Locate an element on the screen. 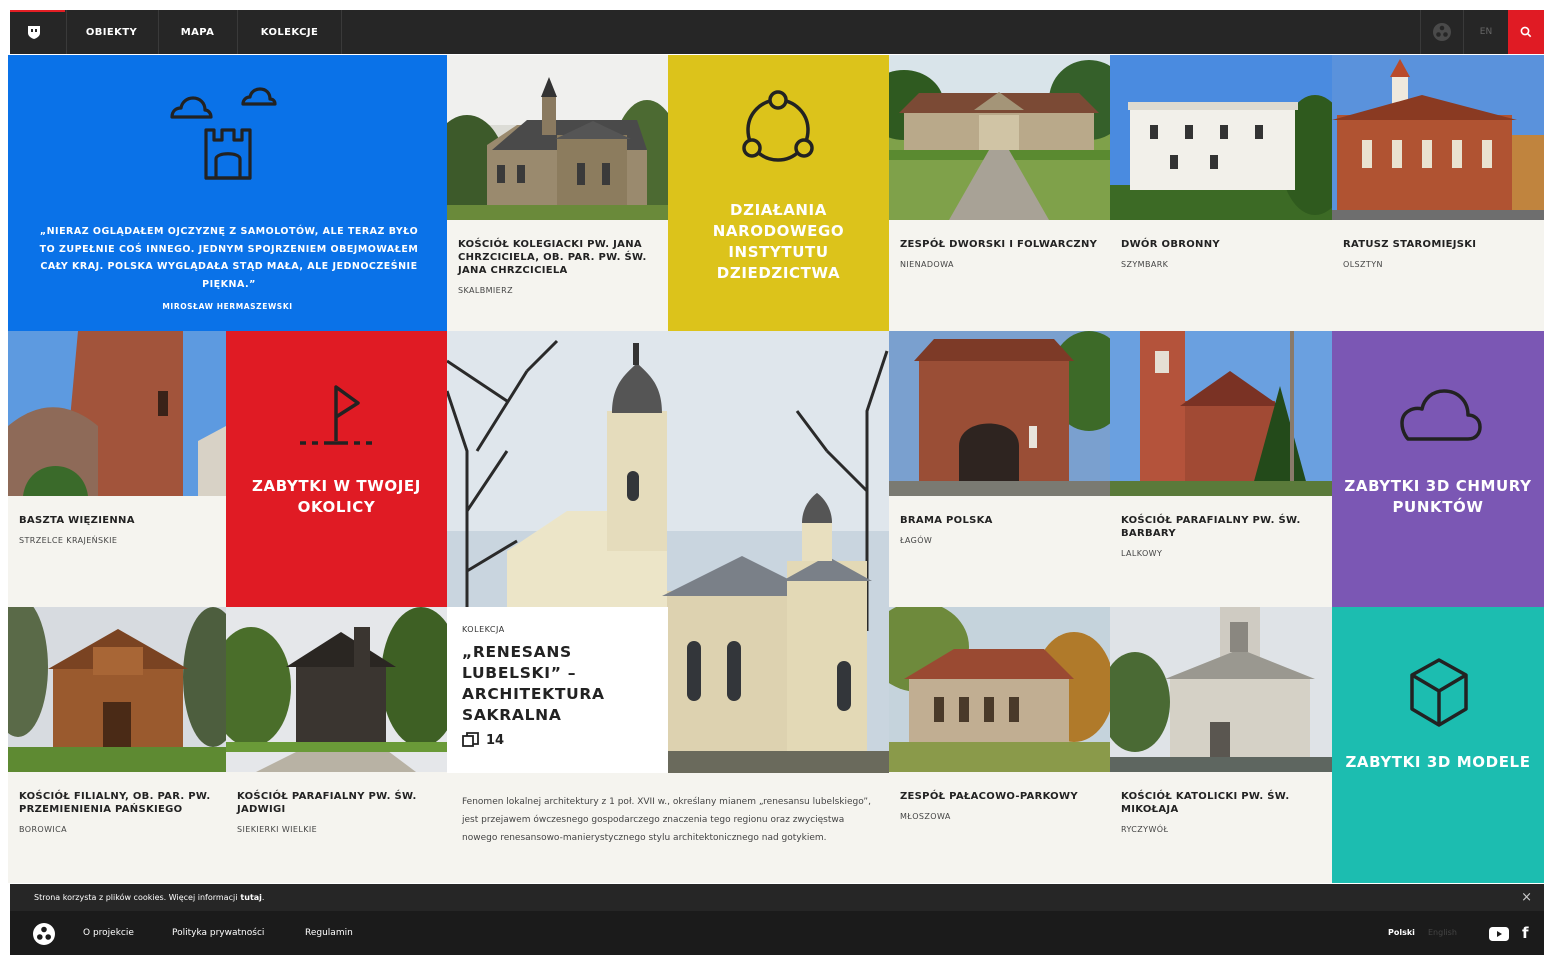 The height and width of the screenshot is (955, 1544). tile-caption: DWÓR OBRONNY SZYMBARK is located at coordinates (1221, 275).